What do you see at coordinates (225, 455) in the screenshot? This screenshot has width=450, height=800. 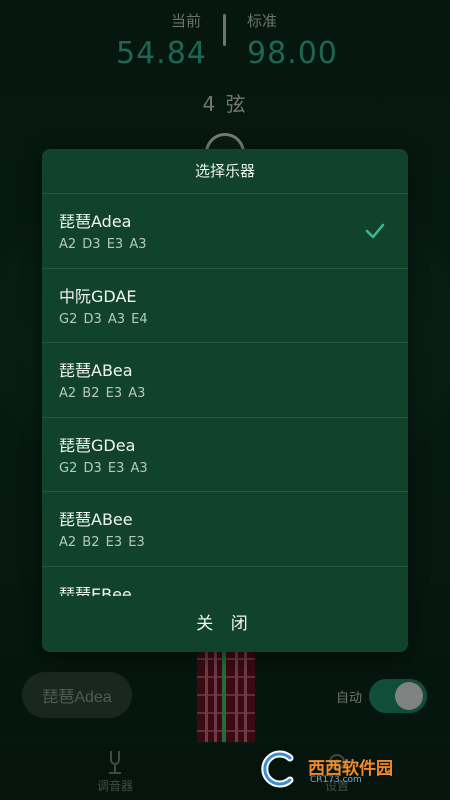 I see `list-item: 琵琶GDea G2 D3 E3 A3` at bounding box center [225, 455].